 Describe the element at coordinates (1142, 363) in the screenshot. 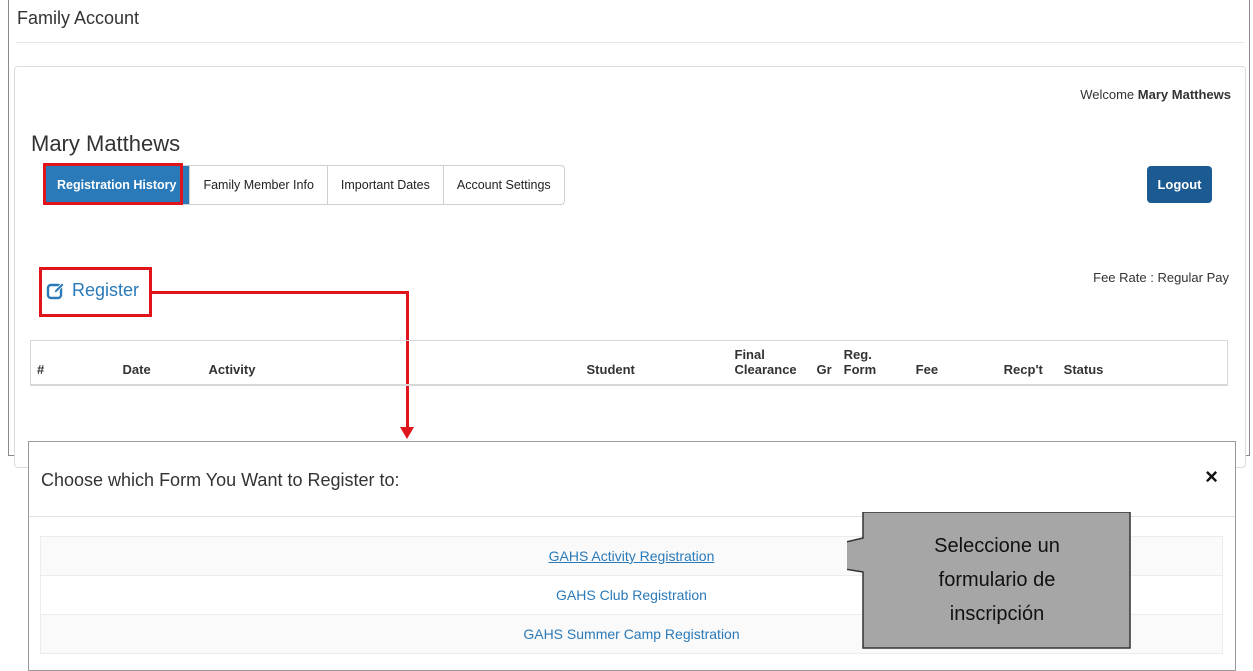

I see `col-status: Status` at that location.